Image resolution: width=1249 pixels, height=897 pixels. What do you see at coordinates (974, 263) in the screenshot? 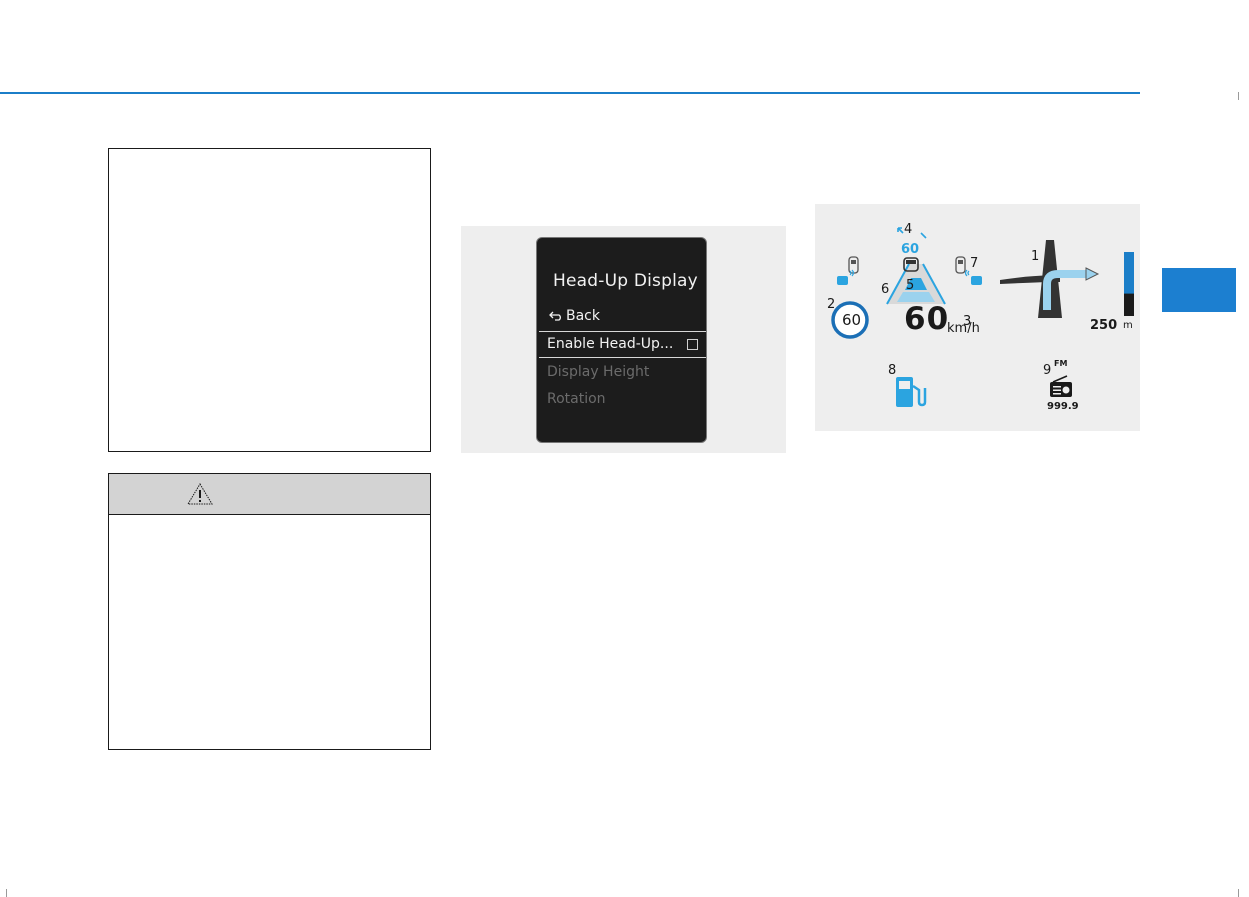
I see `callout-7: 7` at bounding box center [974, 263].